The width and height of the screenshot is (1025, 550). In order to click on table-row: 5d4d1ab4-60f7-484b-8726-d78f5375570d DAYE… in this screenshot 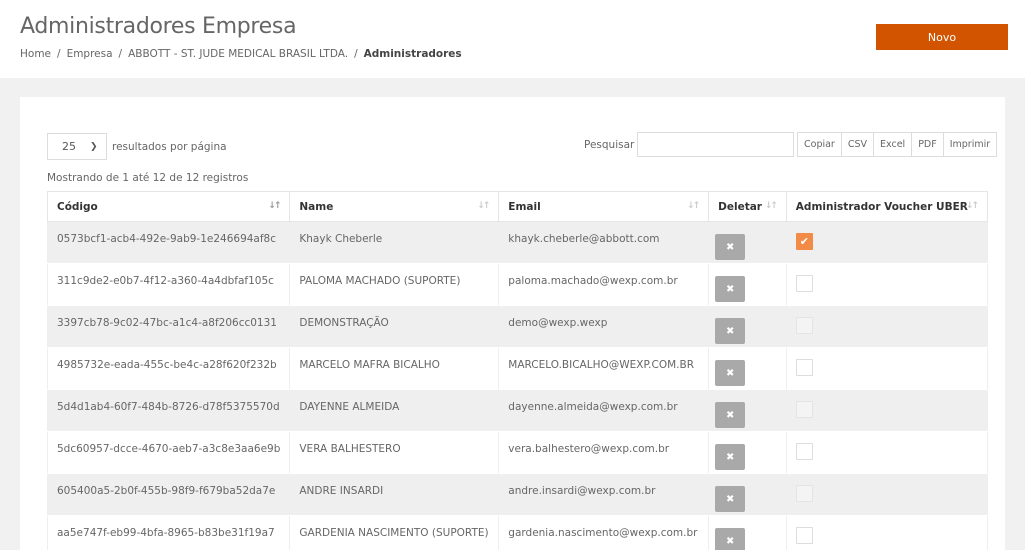, I will do `click(517, 410)`.